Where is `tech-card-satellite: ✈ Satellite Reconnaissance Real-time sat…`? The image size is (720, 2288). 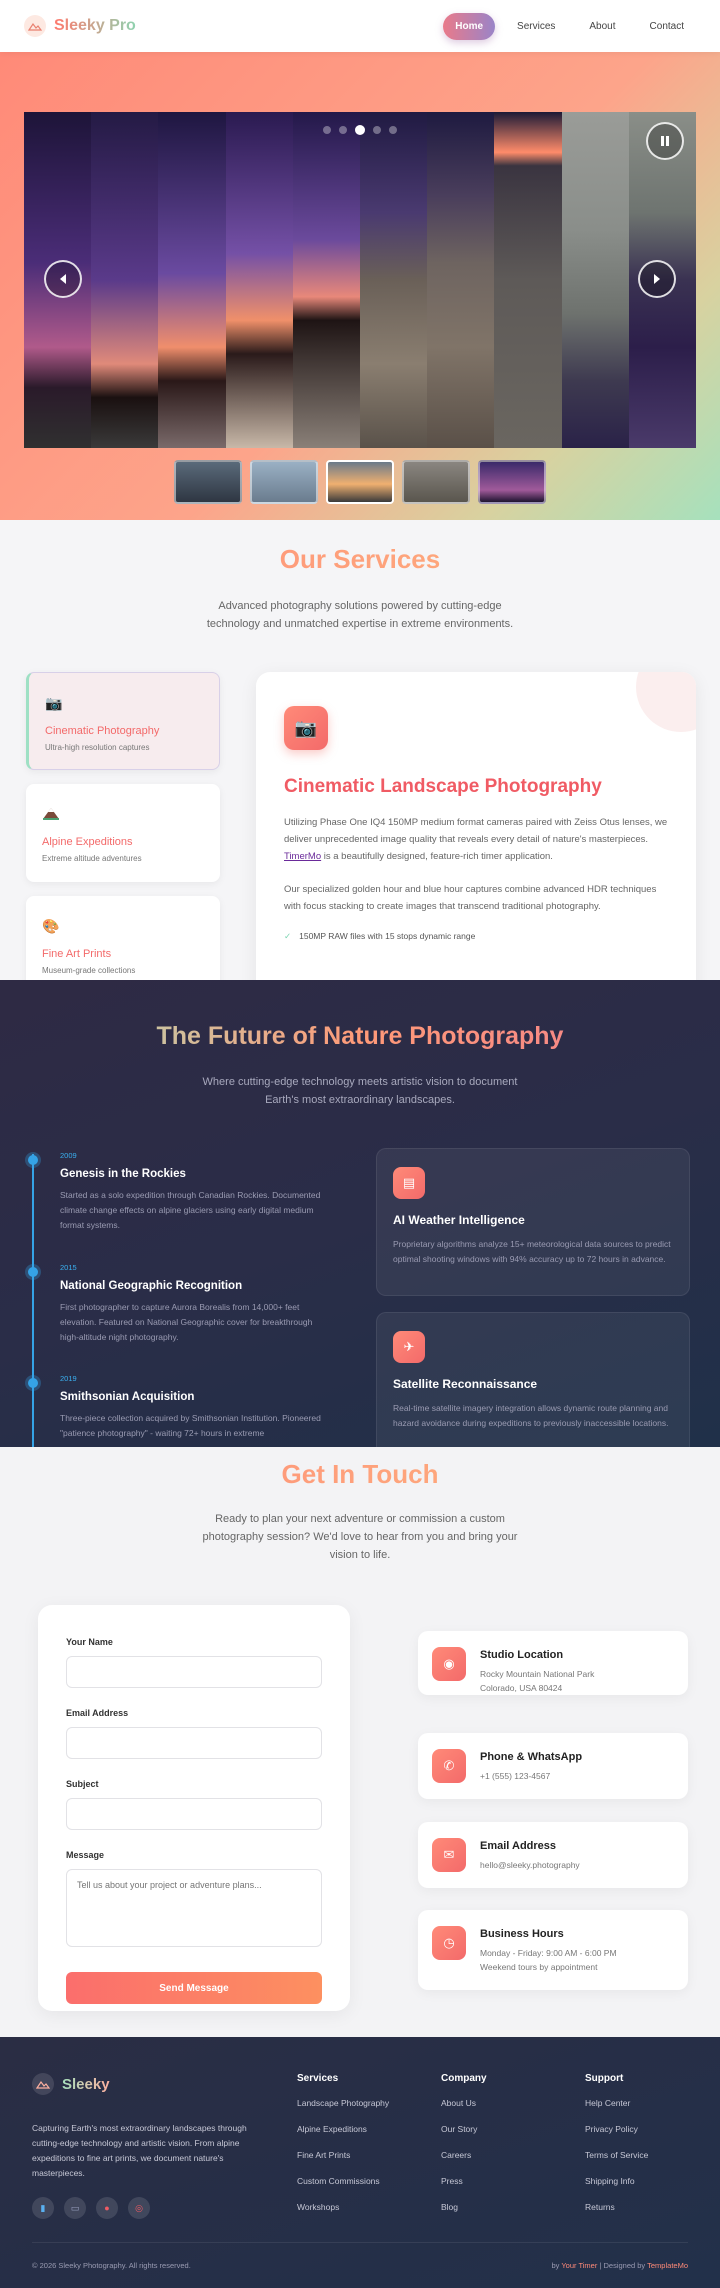
tech-card-satellite: ✈ Satellite Reconnaissance Real-time sat… is located at coordinates (533, 1379).